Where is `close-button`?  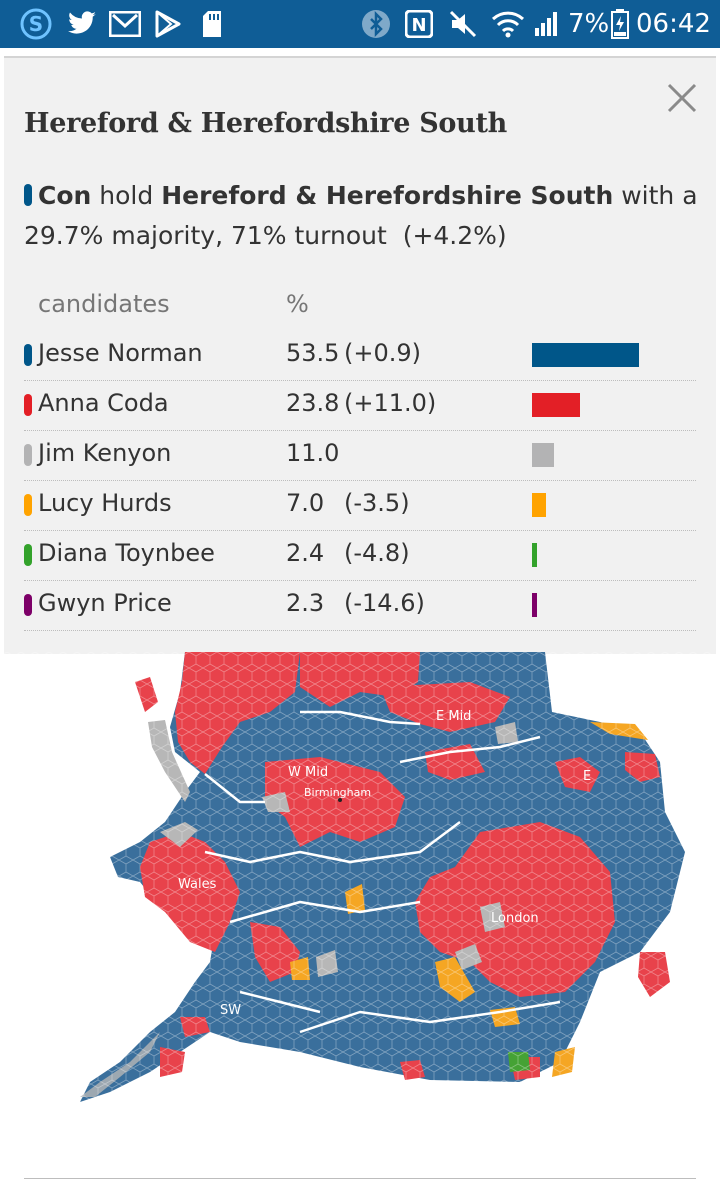 close-button is located at coordinates (682, 98).